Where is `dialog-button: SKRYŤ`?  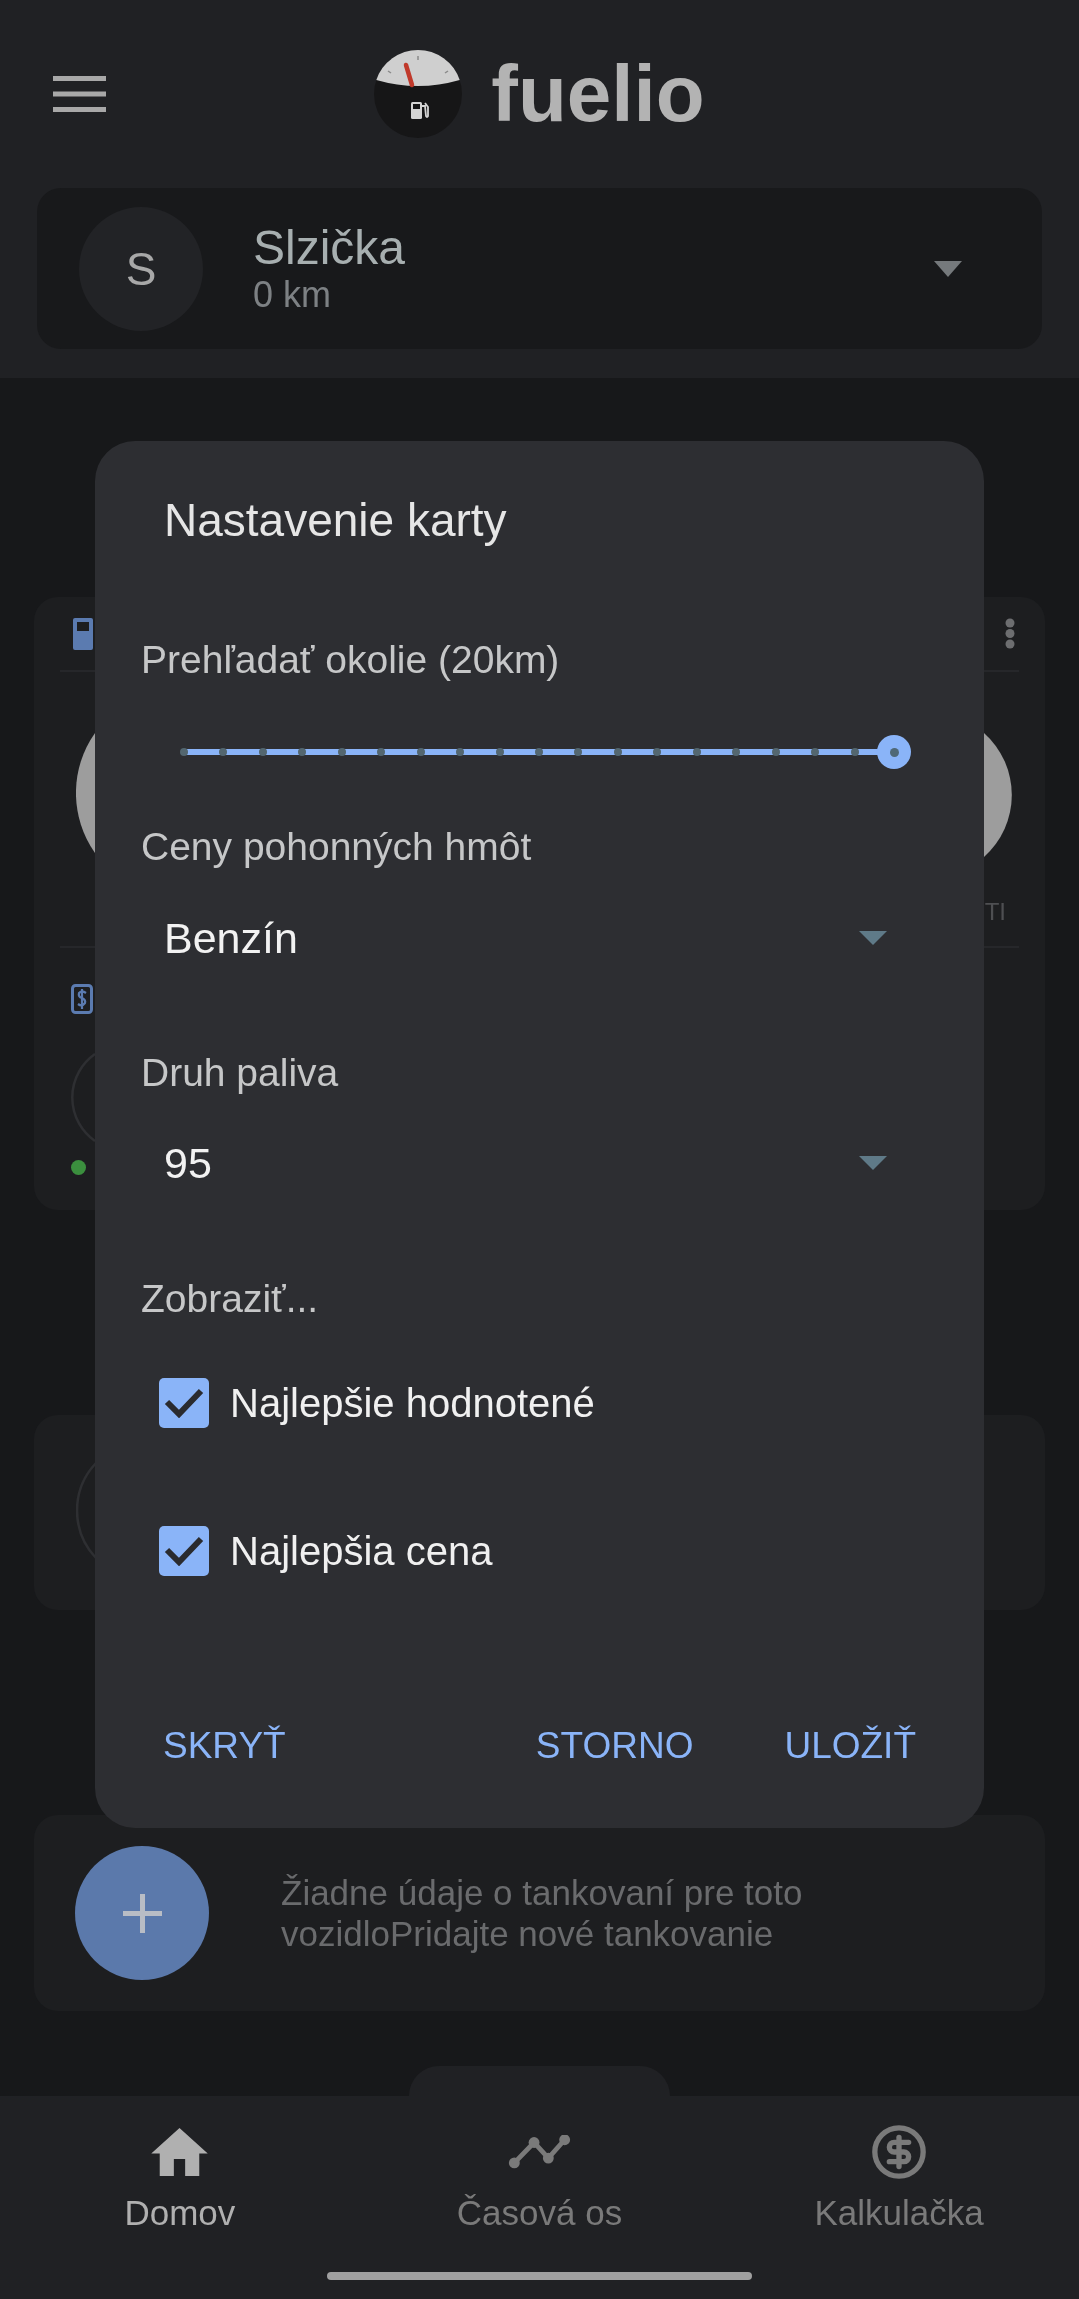 dialog-button: SKRYŤ is located at coordinates (224, 1746).